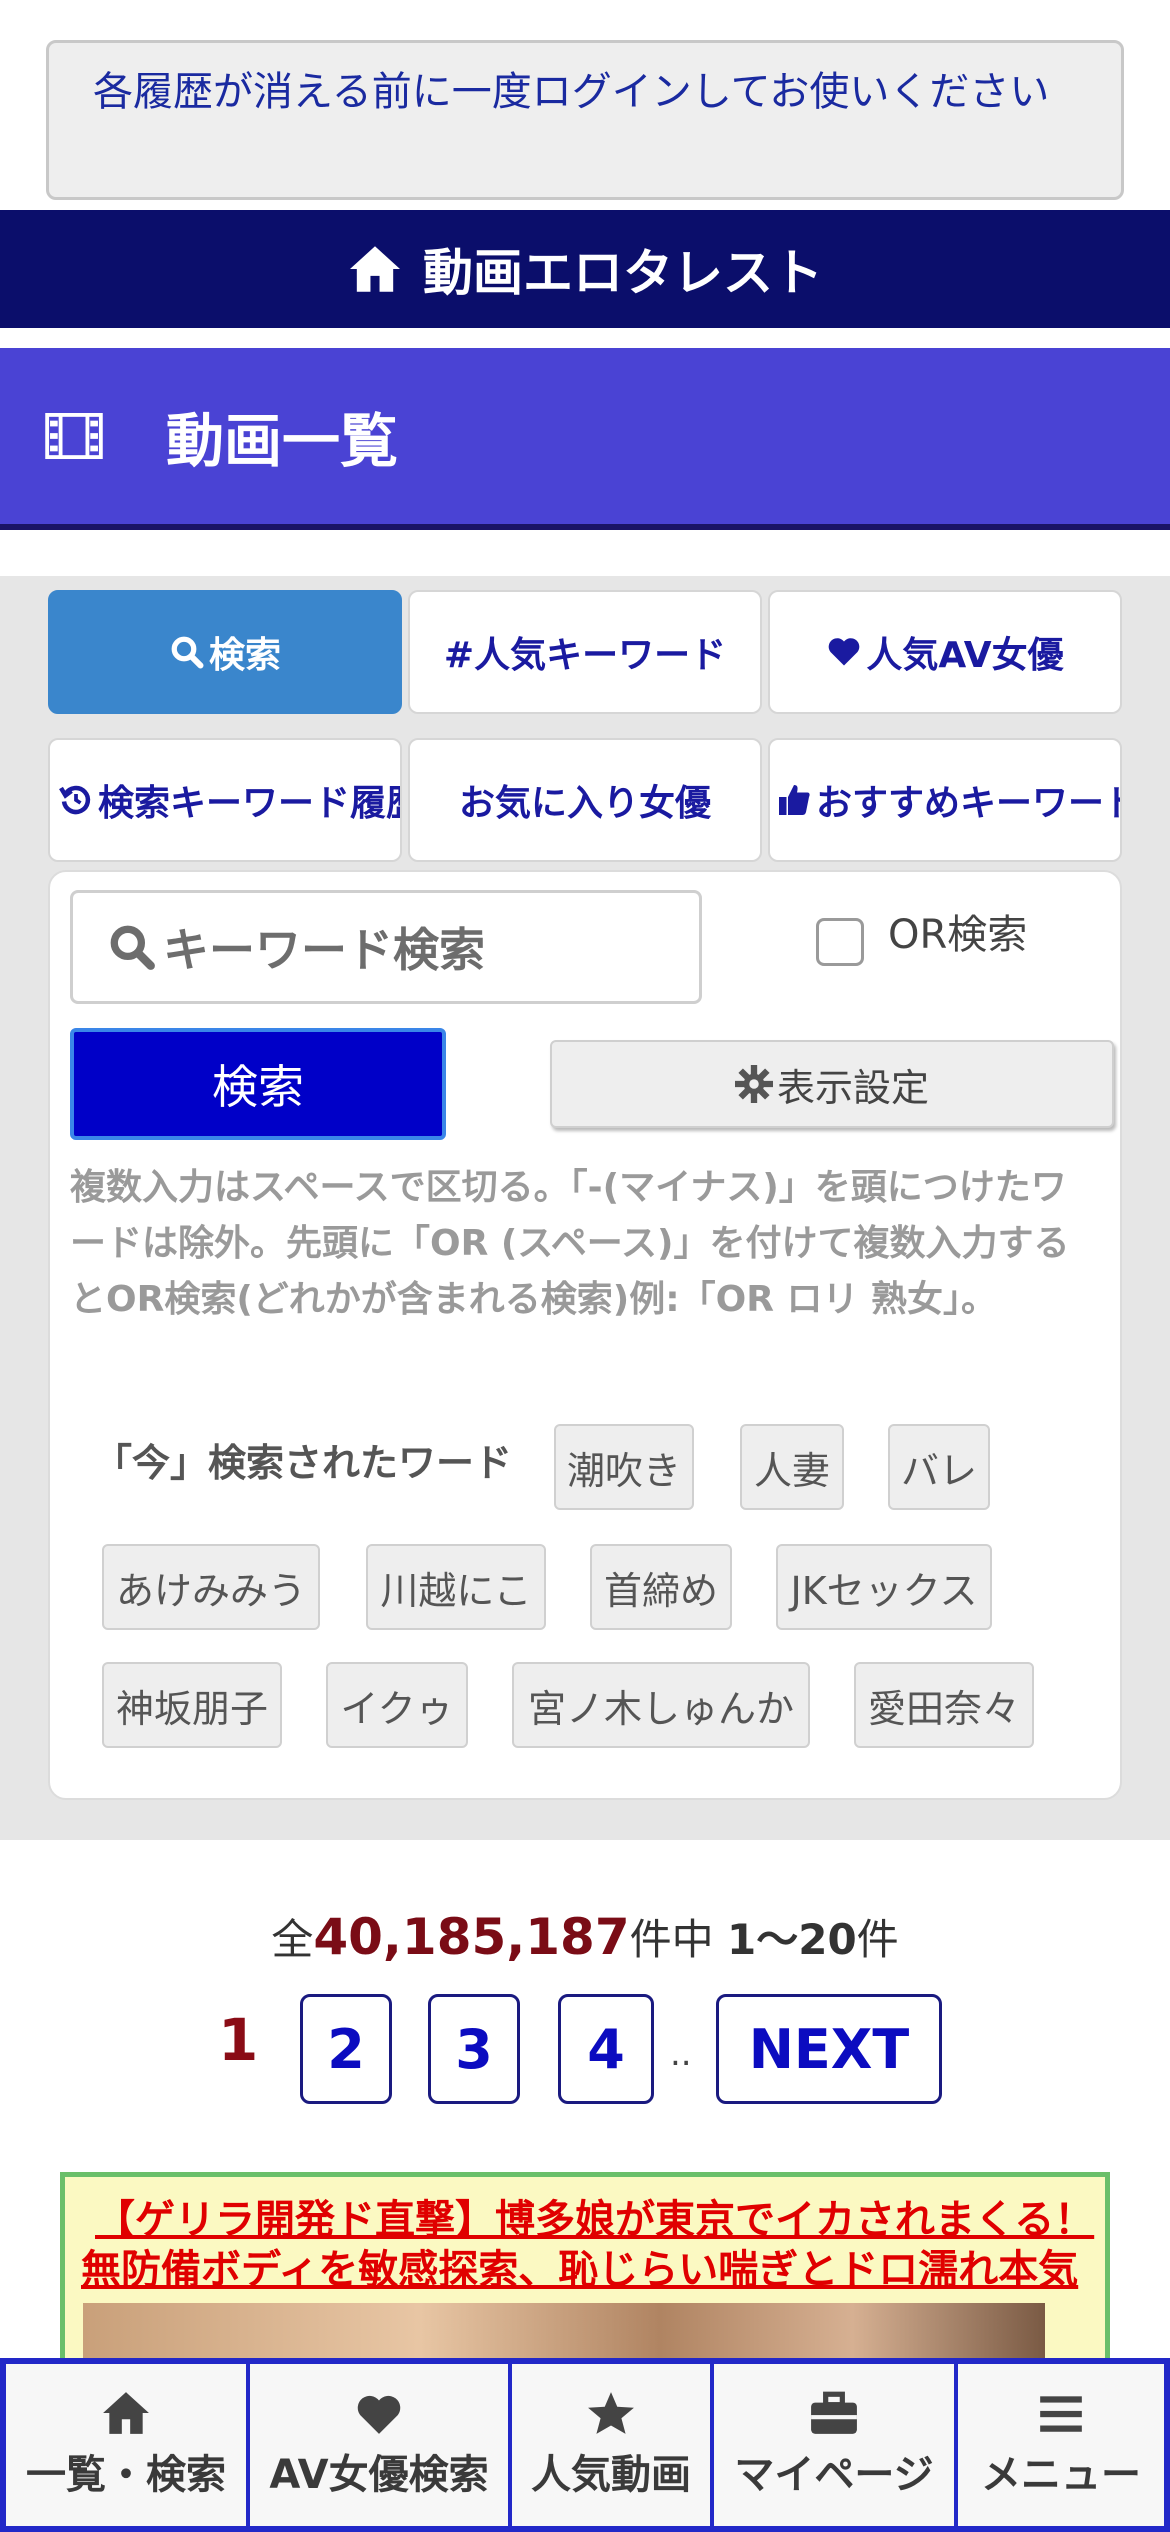  Describe the element at coordinates (840, 942) in the screenshot. I see `checkbox-box` at that location.